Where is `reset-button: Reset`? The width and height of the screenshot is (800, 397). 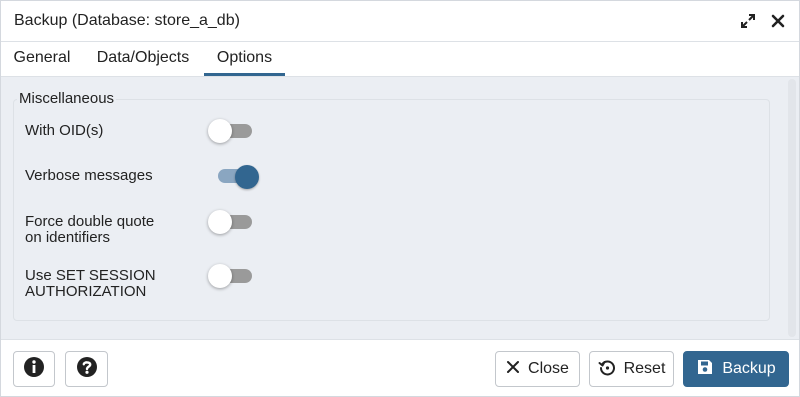
reset-button: Reset is located at coordinates (631, 369).